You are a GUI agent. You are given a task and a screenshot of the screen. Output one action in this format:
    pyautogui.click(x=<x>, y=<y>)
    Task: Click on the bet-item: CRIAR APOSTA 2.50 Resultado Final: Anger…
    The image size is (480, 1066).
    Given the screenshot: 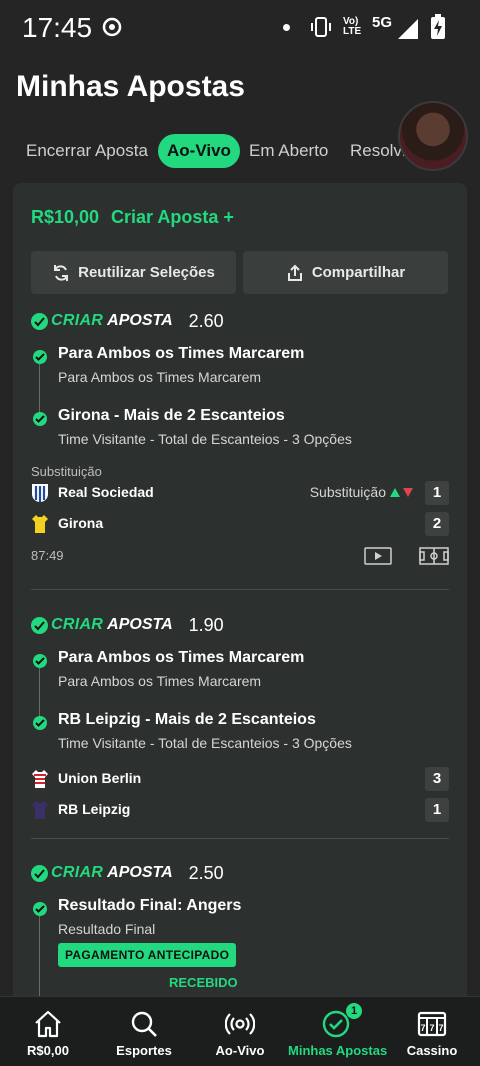 What is the action you would take?
    pyautogui.click(x=240, y=932)
    